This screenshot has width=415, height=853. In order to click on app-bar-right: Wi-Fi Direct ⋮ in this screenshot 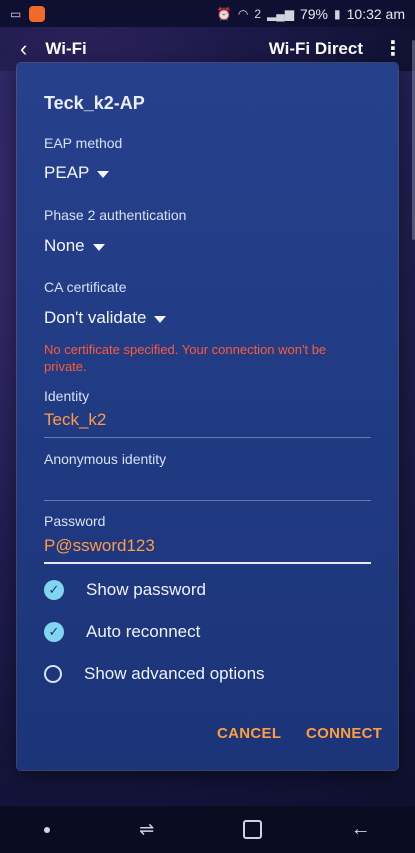, I will do `click(336, 49)`.